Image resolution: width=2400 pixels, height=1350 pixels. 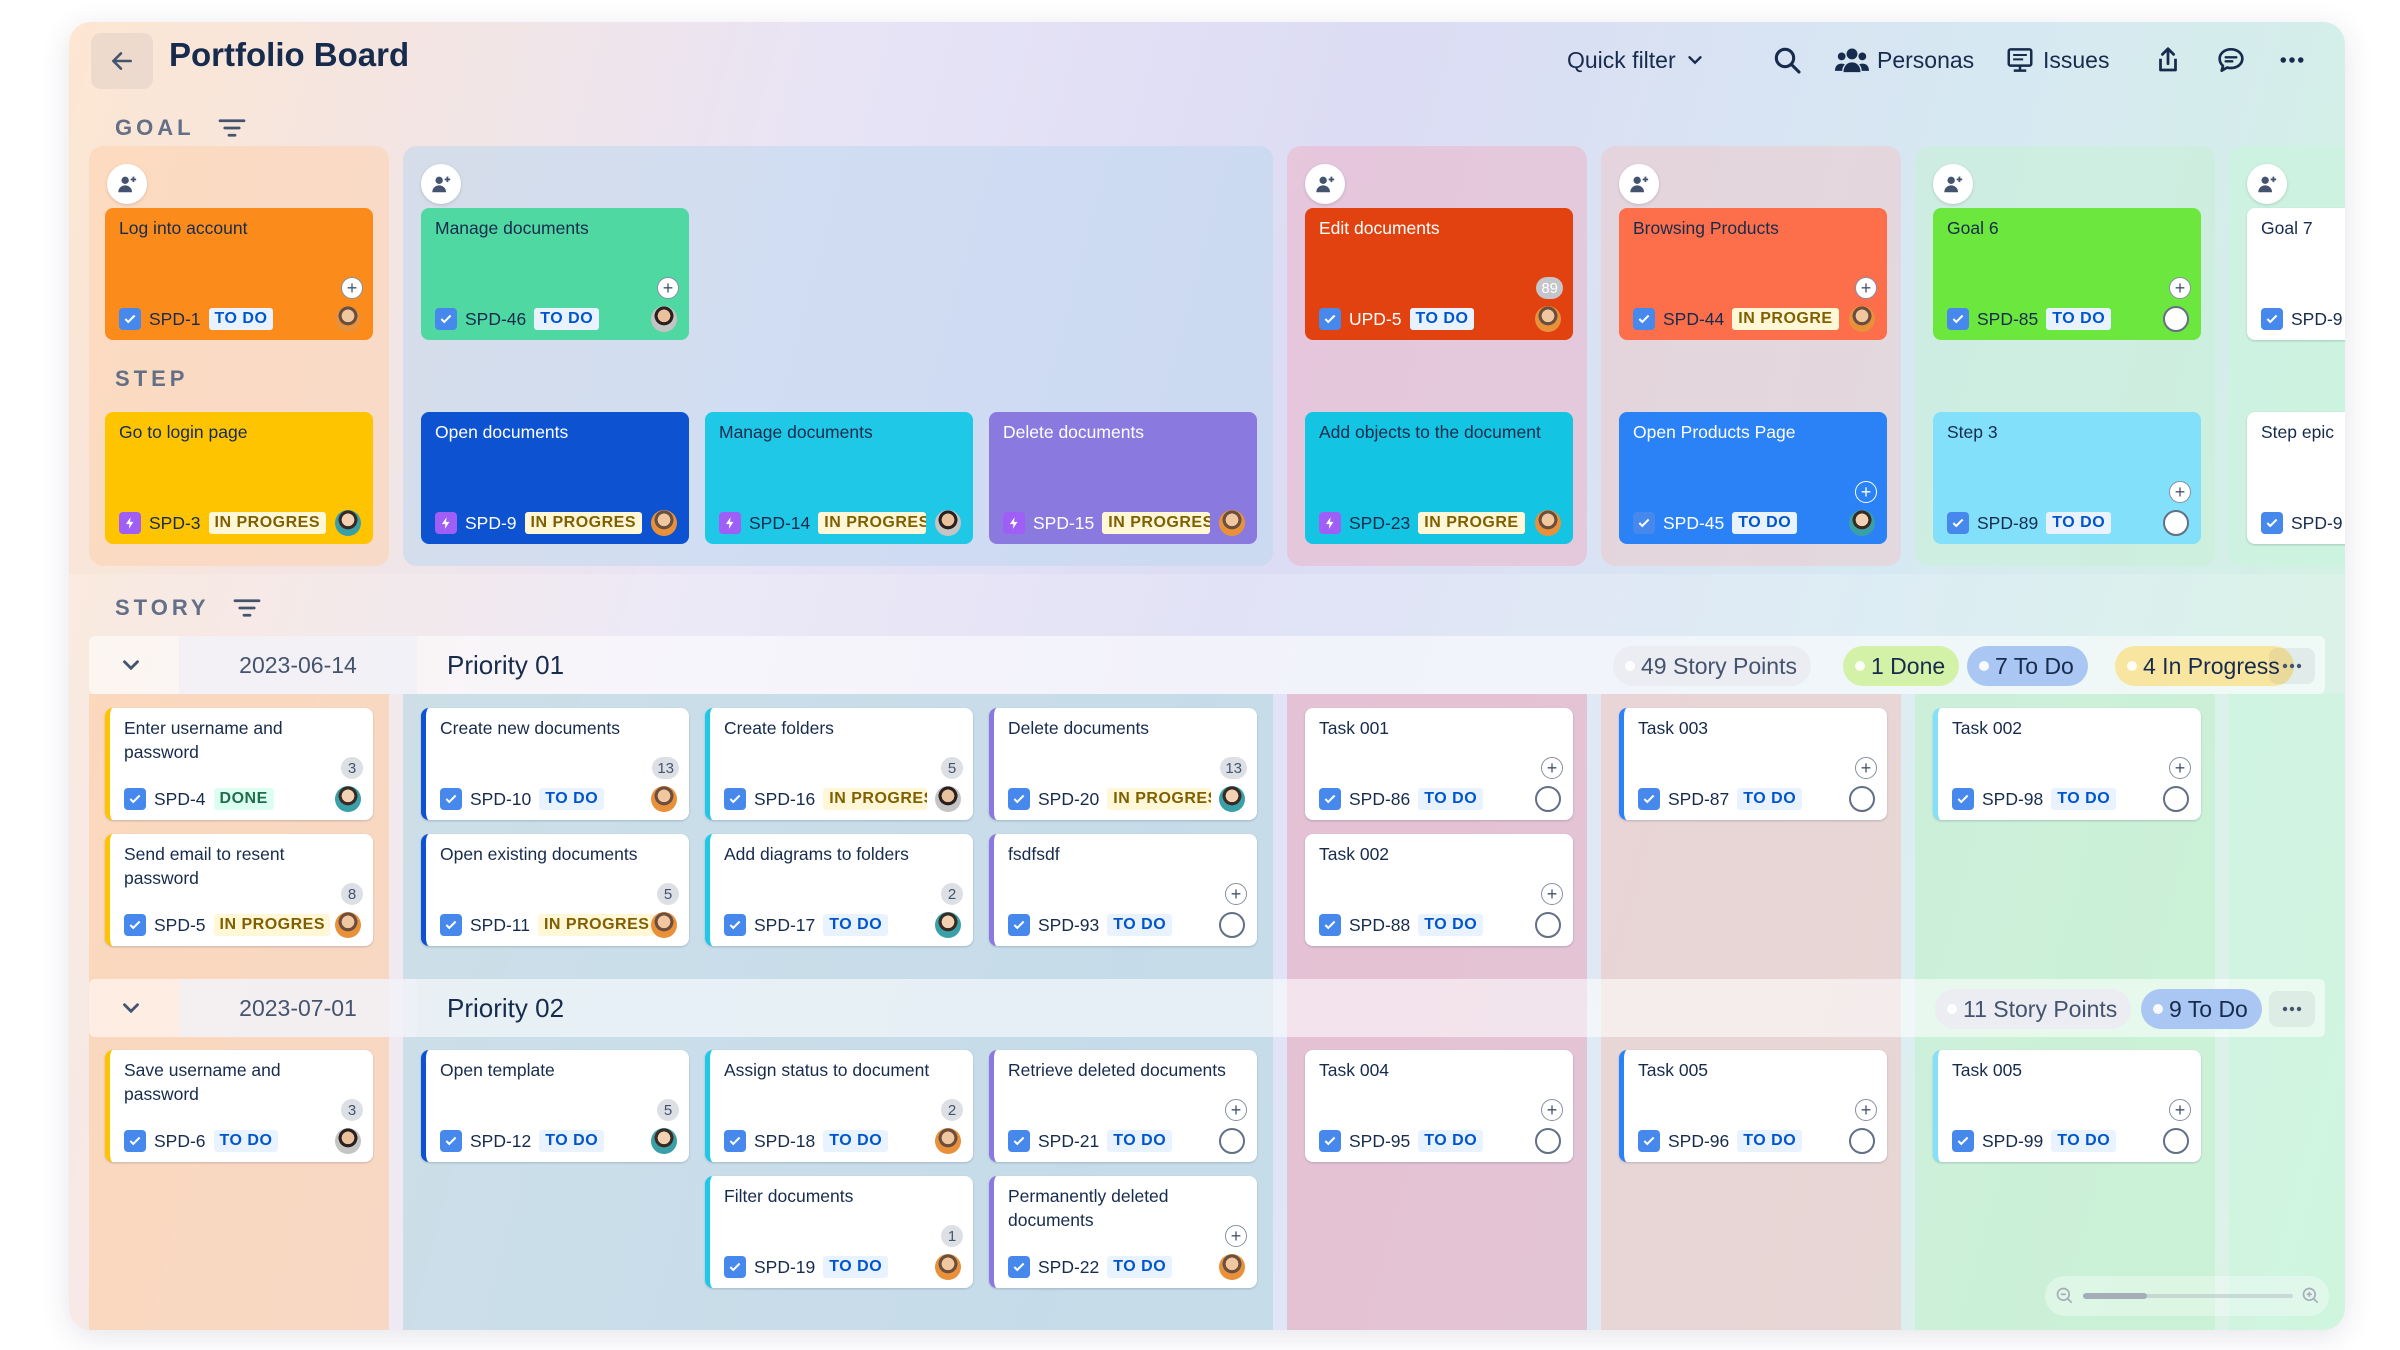 What do you see at coordinates (1439, 890) in the screenshot?
I see `story-card: Task 002 + SPD-88 TO DO` at bounding box center [1439, 890].